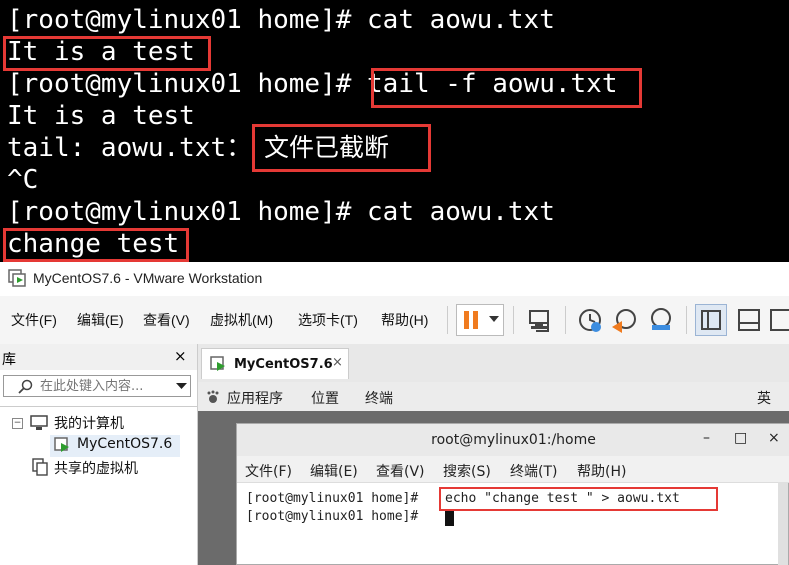 Image resolution: width=789 pixels, height=565 pixels. I want to click on terminal-menu-edit: 编辑(E), so click(334, 471).